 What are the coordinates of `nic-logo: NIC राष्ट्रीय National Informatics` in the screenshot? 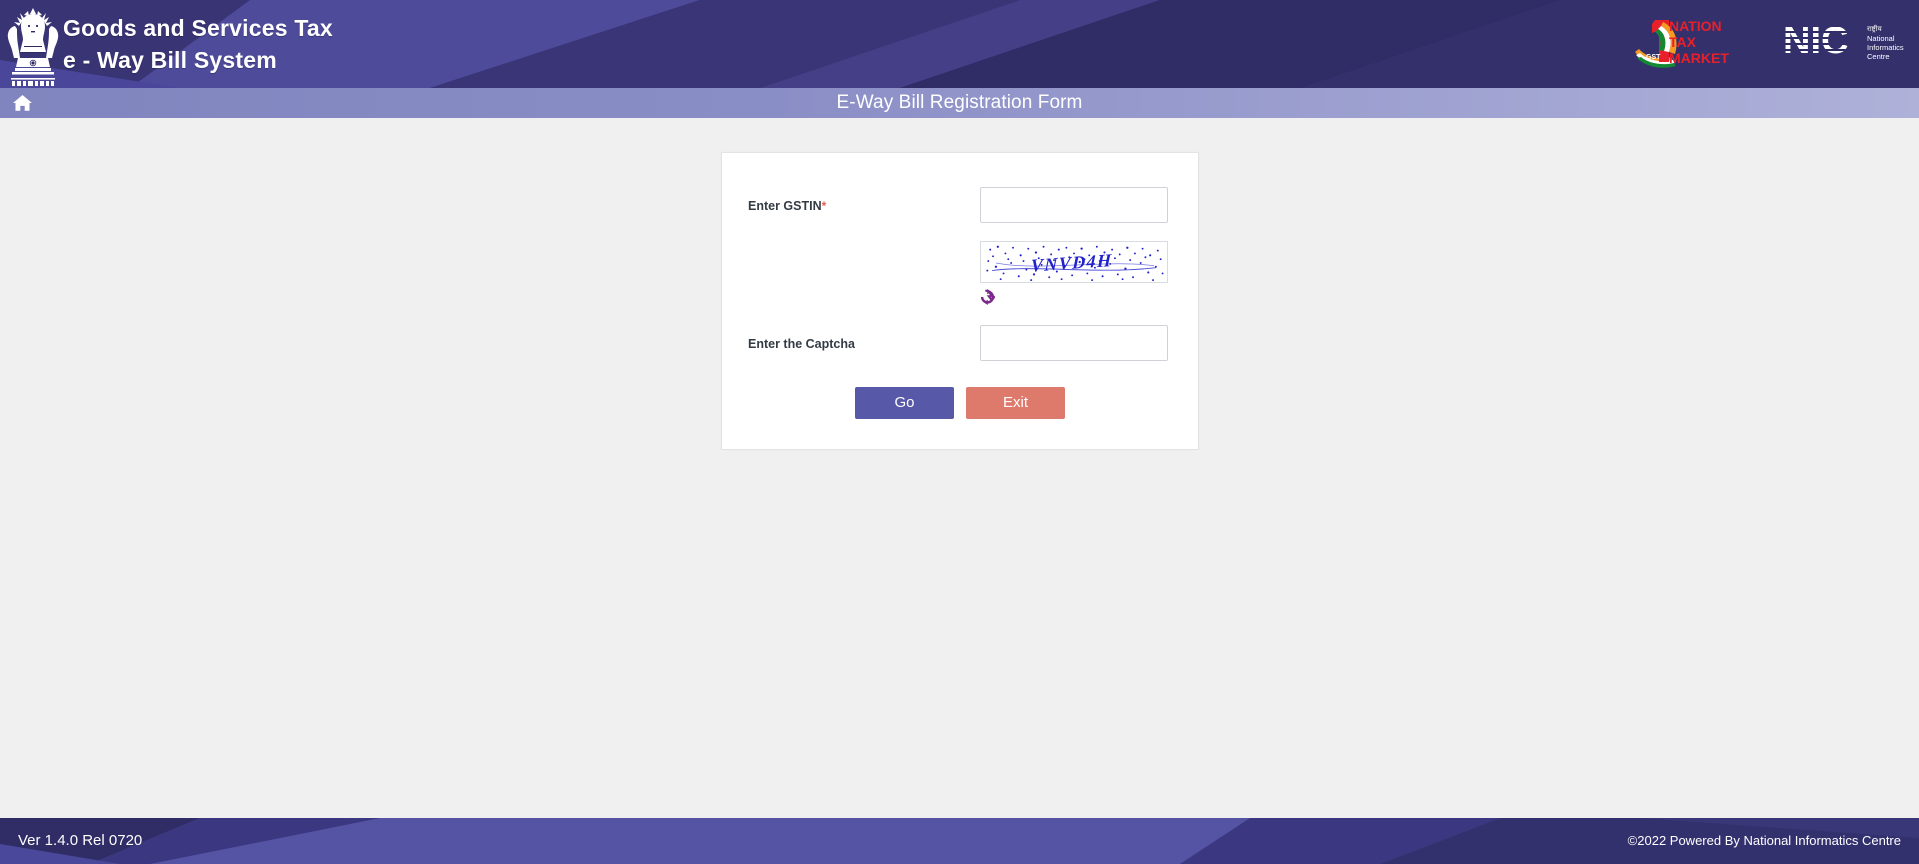 It's located at (1843, 41).